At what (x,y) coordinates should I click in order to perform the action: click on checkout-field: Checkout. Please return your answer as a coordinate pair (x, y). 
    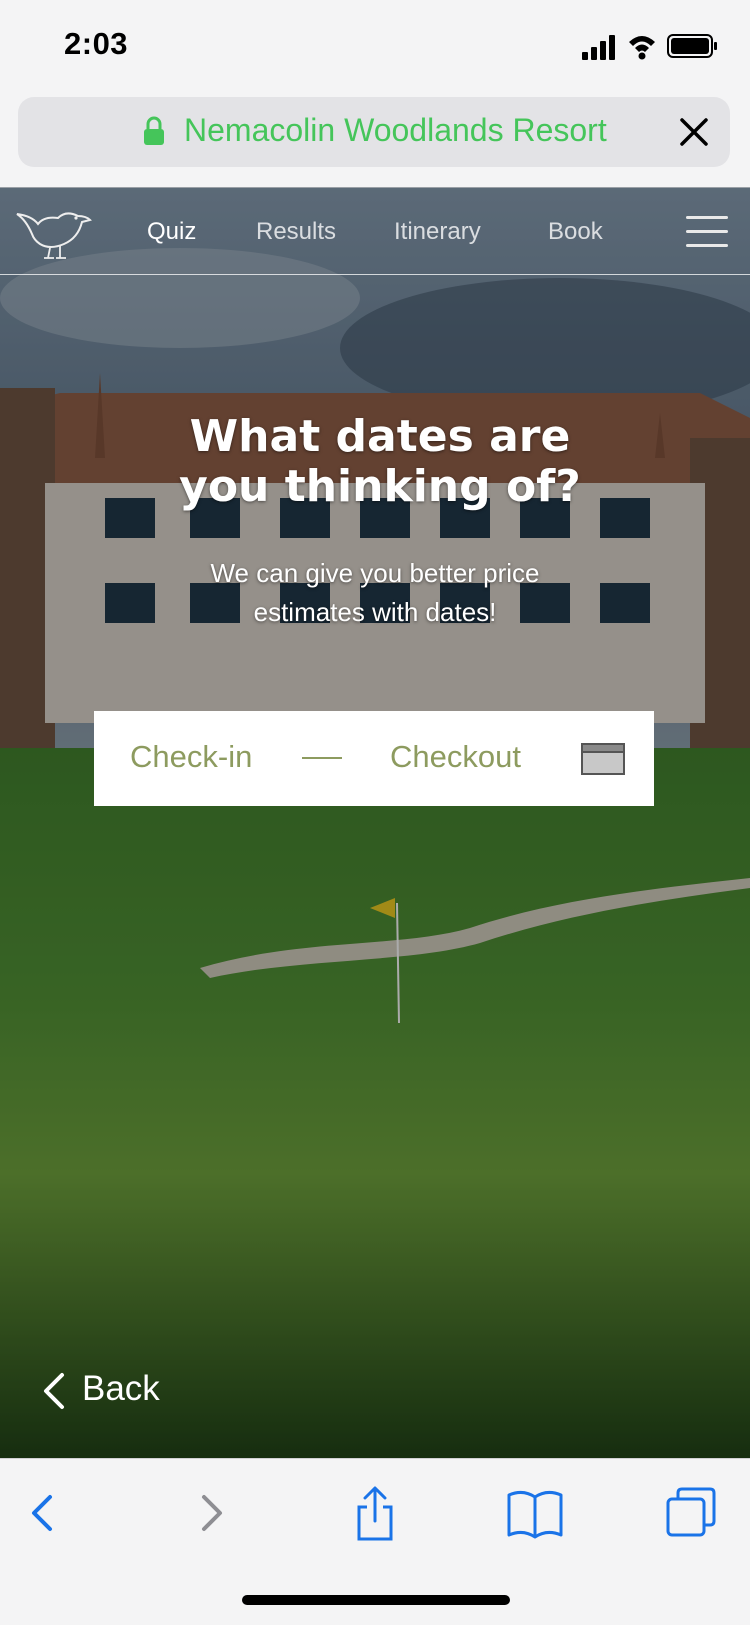
    Looking at the image, I should click on (455, 757).